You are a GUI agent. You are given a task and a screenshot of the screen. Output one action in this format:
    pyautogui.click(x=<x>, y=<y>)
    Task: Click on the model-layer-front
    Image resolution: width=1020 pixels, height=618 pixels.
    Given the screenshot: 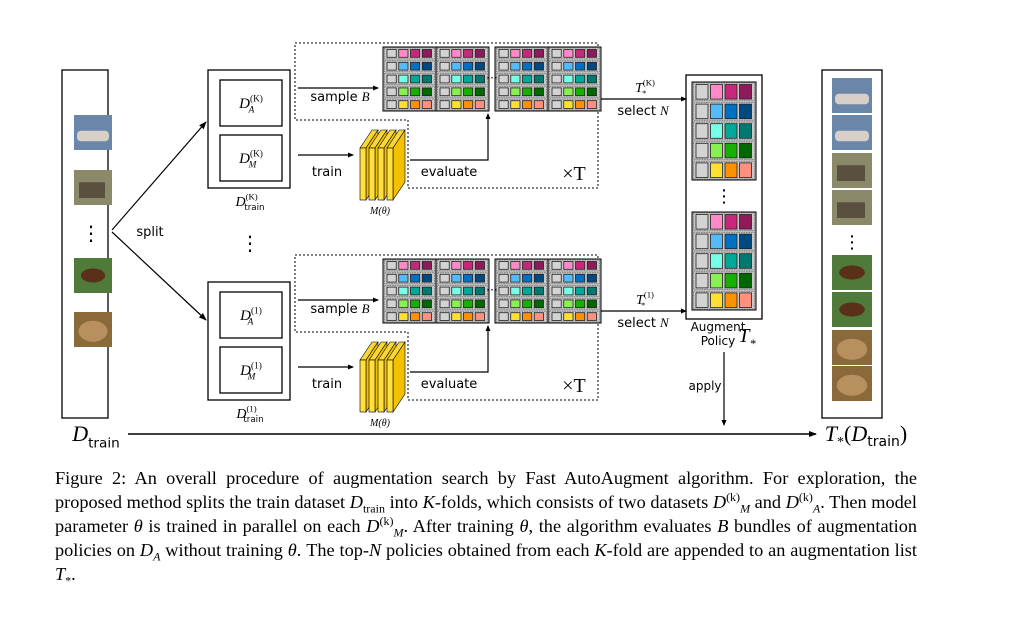 What is the action you would take?
    pyautogui.click(x=372, y=386)
    